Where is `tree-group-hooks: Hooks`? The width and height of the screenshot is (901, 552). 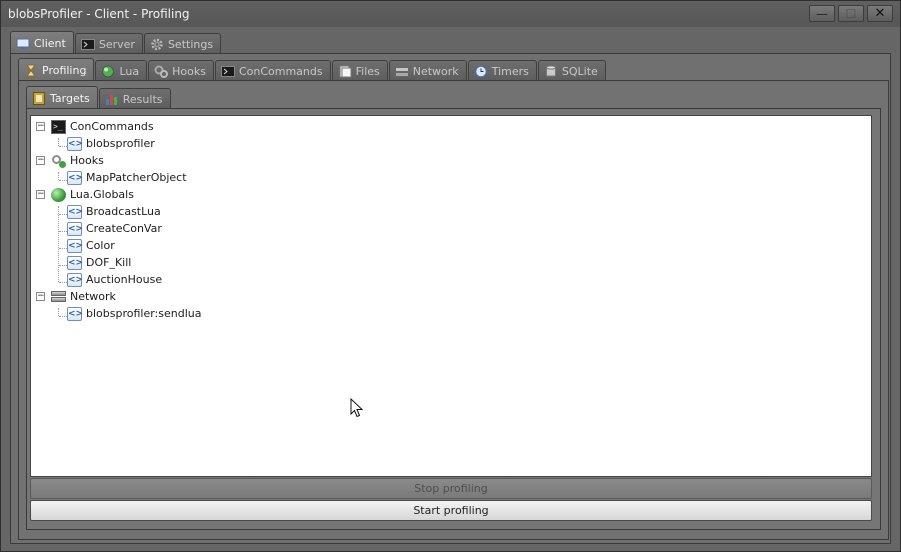
tree-group-hooks: Hooks is located at coordinates (77, 160).